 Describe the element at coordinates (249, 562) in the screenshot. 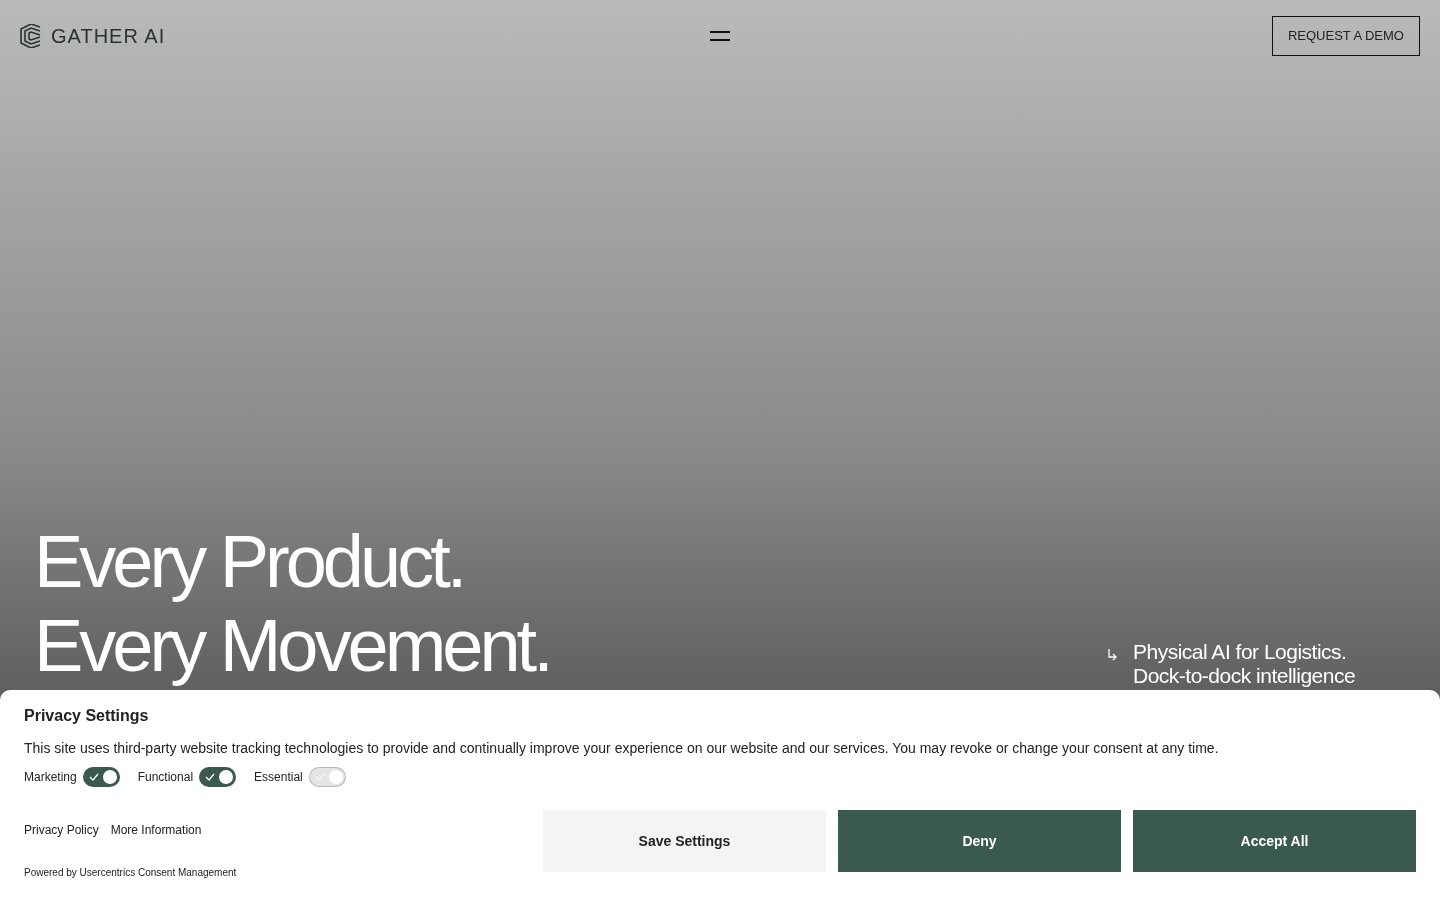

I see `hero-headline: Every Product.` at that location.